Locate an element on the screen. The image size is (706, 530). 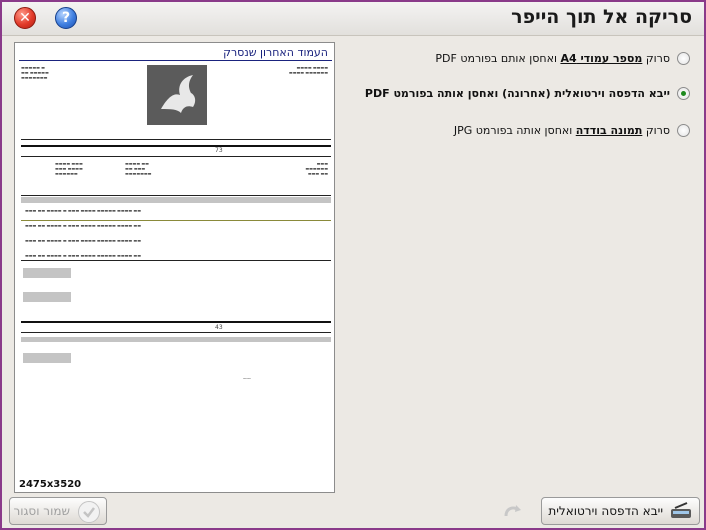
preview-receiver-text: ▬▬▬▬ ▬▬▬▬ ▬▬▬▬ ▬▬▬▬▬▬ is located at coordinates (308, 70).